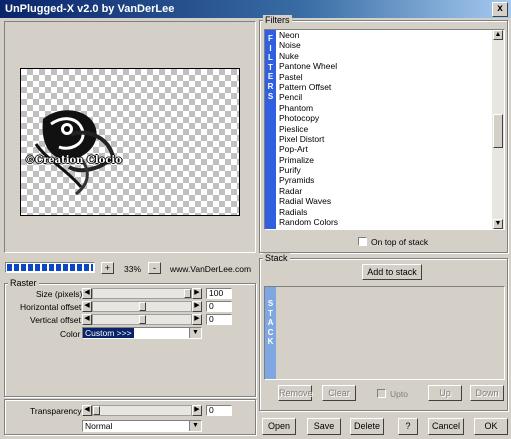 Image resolution: width=511 pixels, height=439 pixels. I want to click on scroll-up-icon: ▲, so click(498, 35).